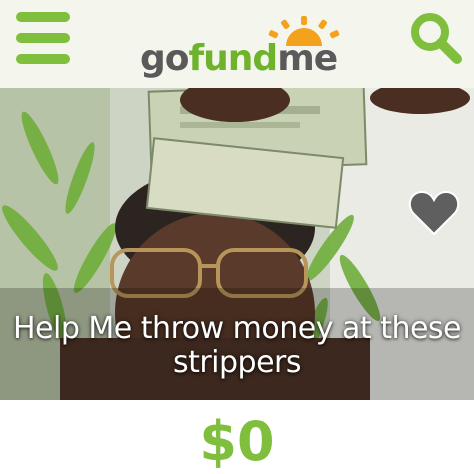 Image resolution: width=474 pixels, height=474 pixels. I want to click on search-icon, so click(436, 38).